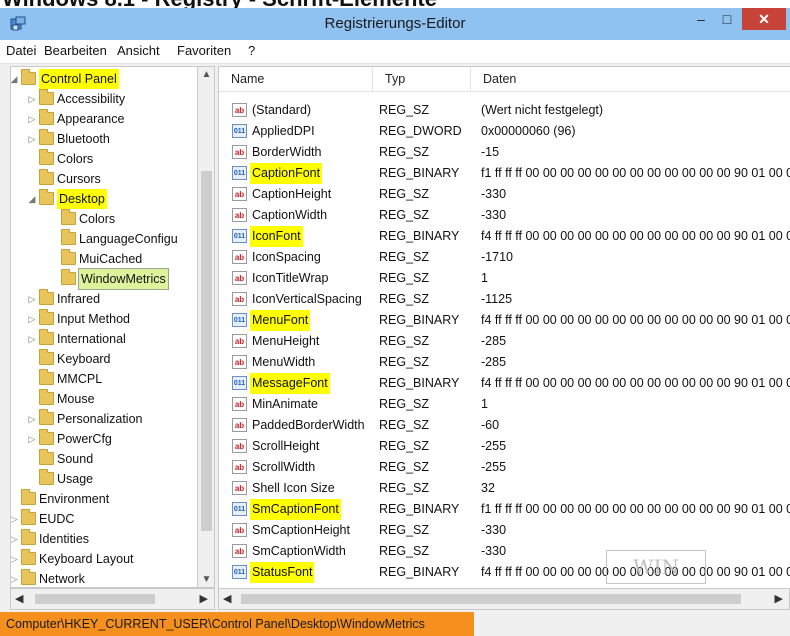 Image resolution: width=790 pixels, height=636 pixels. What do you see at coordinates (104, 179) in the screenshot?
I see `tree-item-cursors: Cursors` at bounding box center [104, 179].